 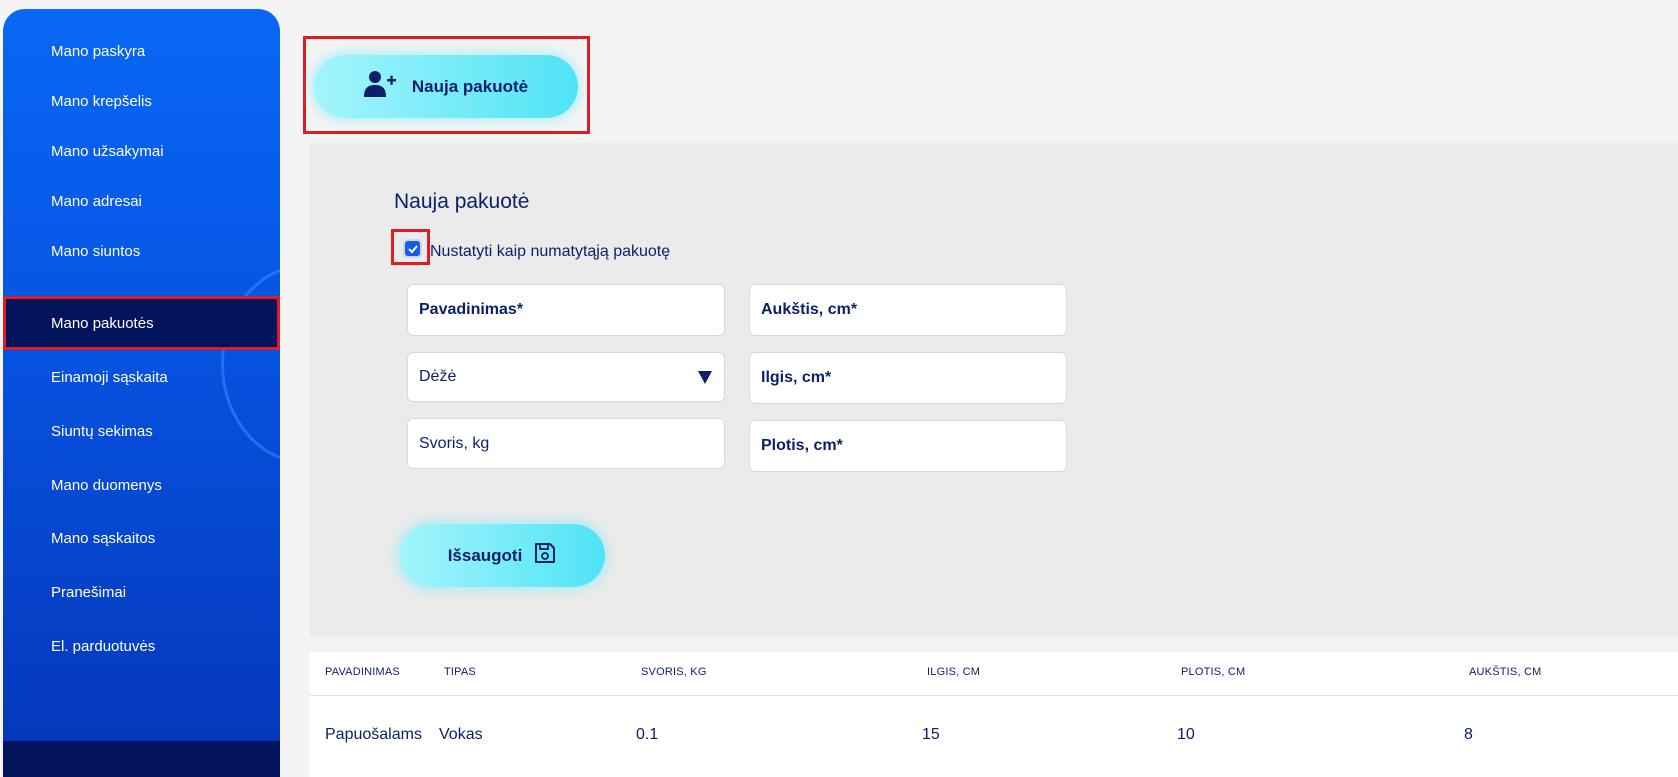 What do you see at coordinates (545, 555) in the screenshot?
I see `floppy-disk-icon` at bounding box center [545, 555].